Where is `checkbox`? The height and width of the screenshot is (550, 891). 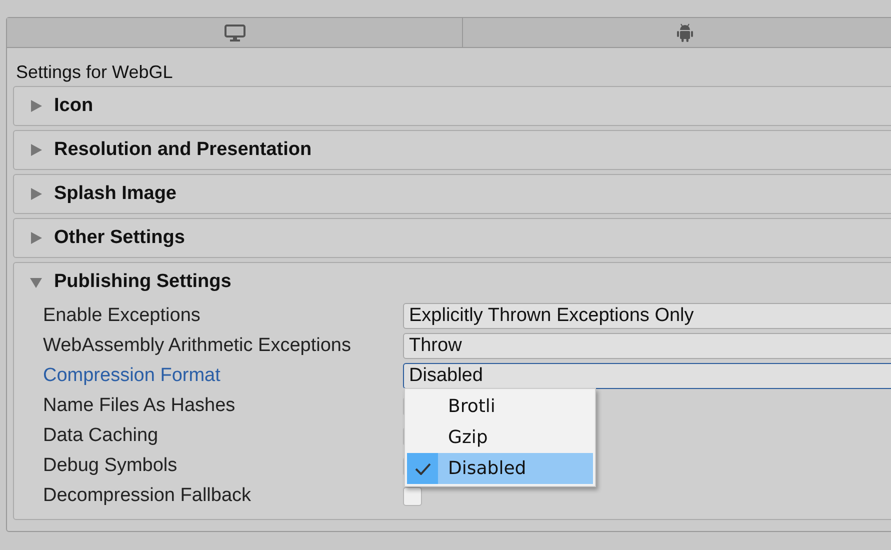 checkbox is located at coordinates (412, 496).